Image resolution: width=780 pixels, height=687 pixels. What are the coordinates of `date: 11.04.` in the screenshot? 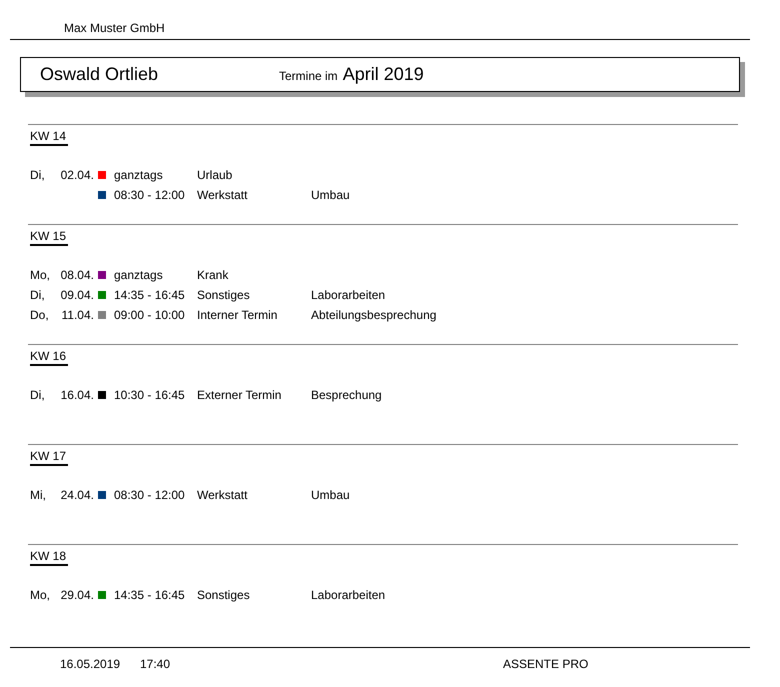 It's located at (77, 315).